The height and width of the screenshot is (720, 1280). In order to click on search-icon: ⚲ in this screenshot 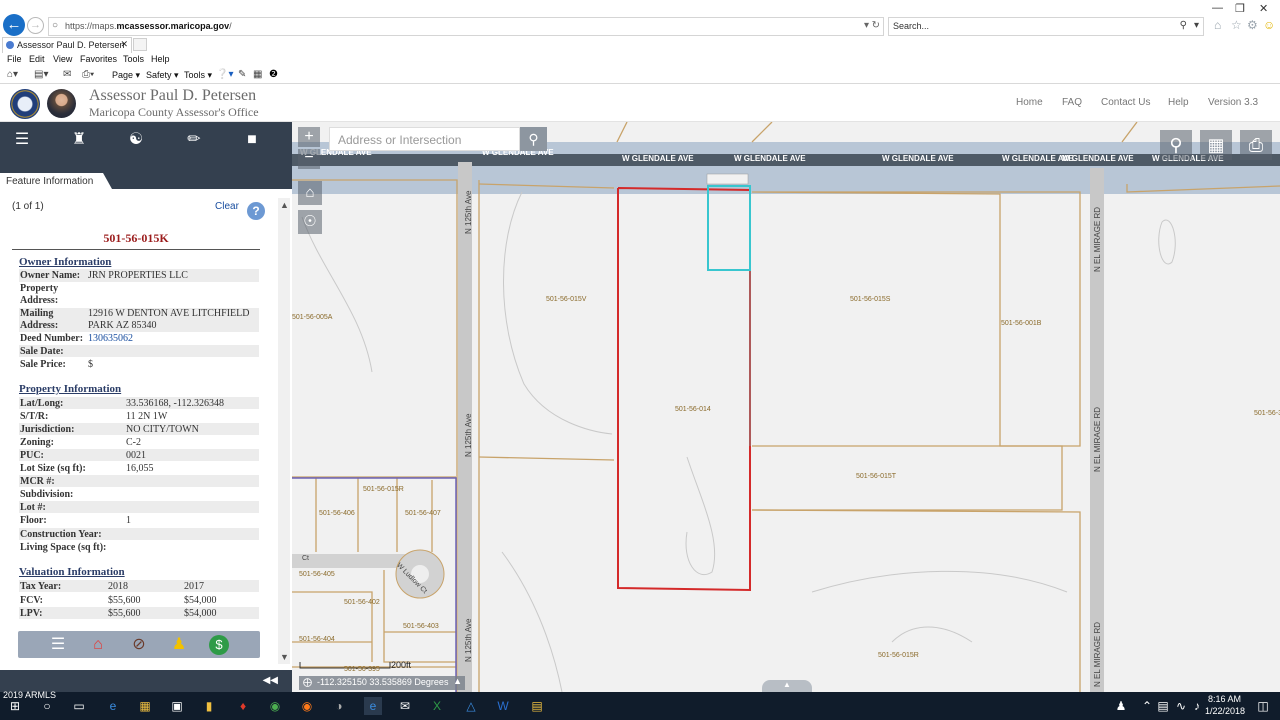, I will do `click(1183, 25)`.